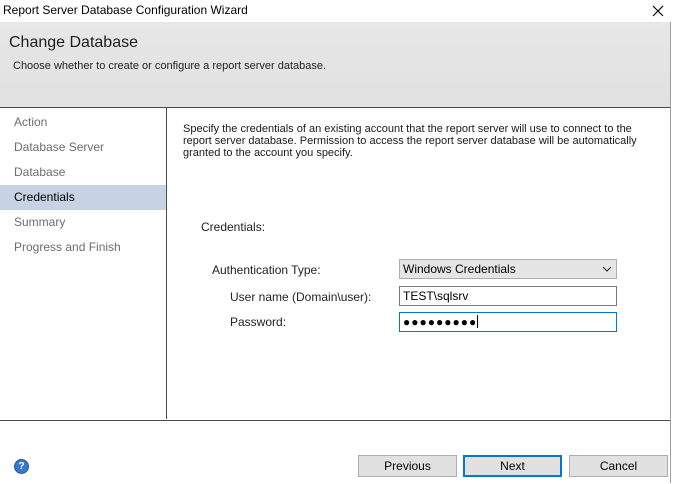 Image resolution: width=673 pixels, height=484 pixels. Describe the element at coordinates (607, 269) in the screenshot. I see `chevron-down-icon` at that location.